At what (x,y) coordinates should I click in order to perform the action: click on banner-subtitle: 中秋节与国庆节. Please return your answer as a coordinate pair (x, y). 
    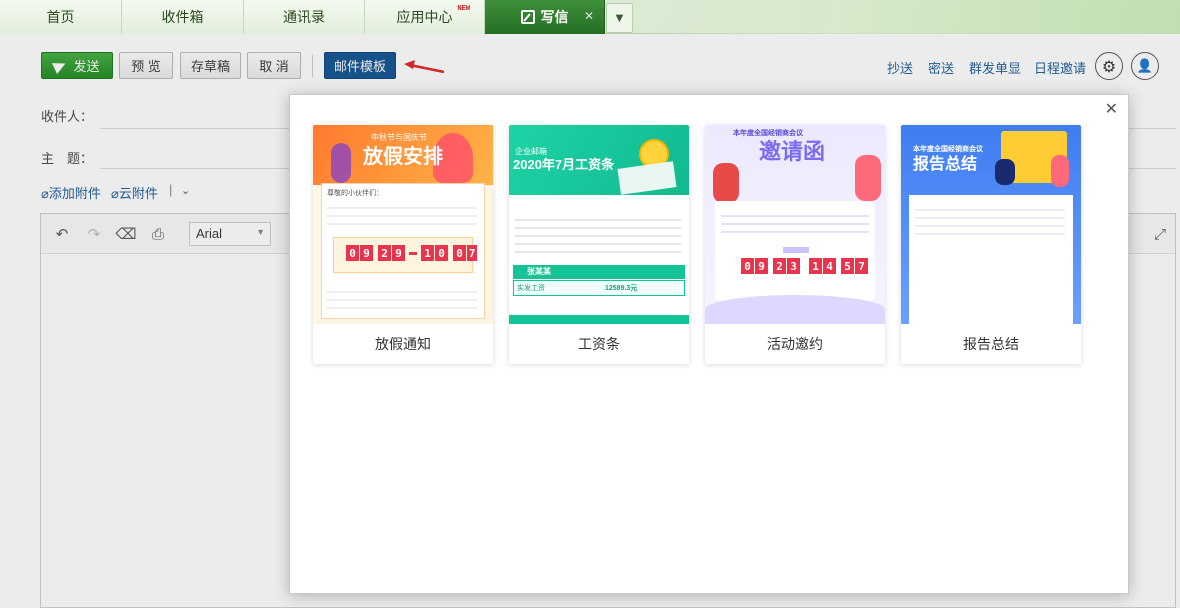
    Looking at the image, I should click on (399, 137).